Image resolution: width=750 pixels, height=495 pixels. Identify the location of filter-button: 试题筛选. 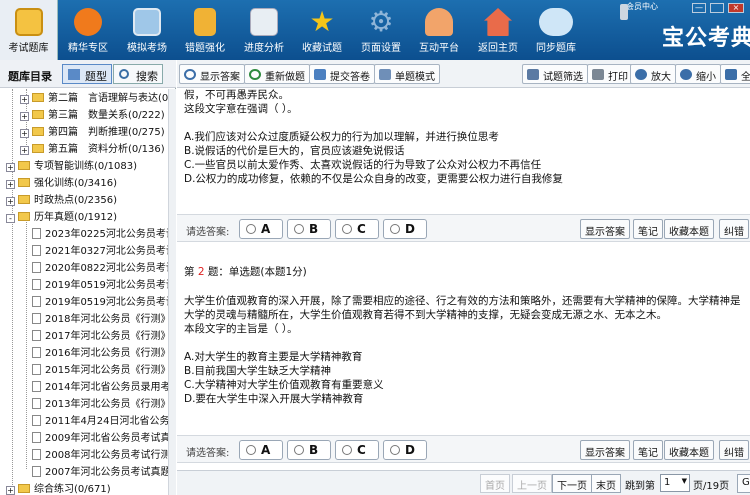
(555, 74).